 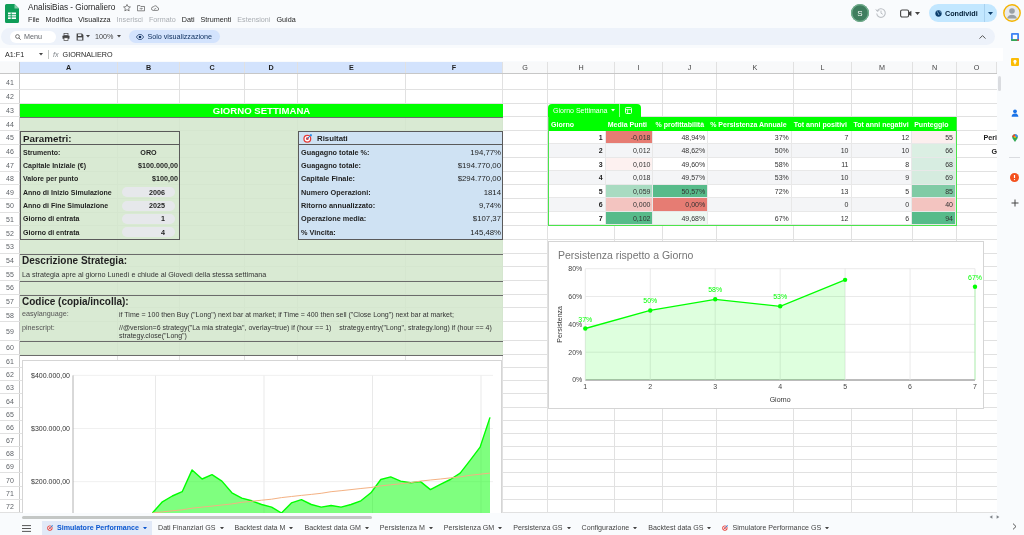 I want to click on search-icon, so click(x=18, y=36).